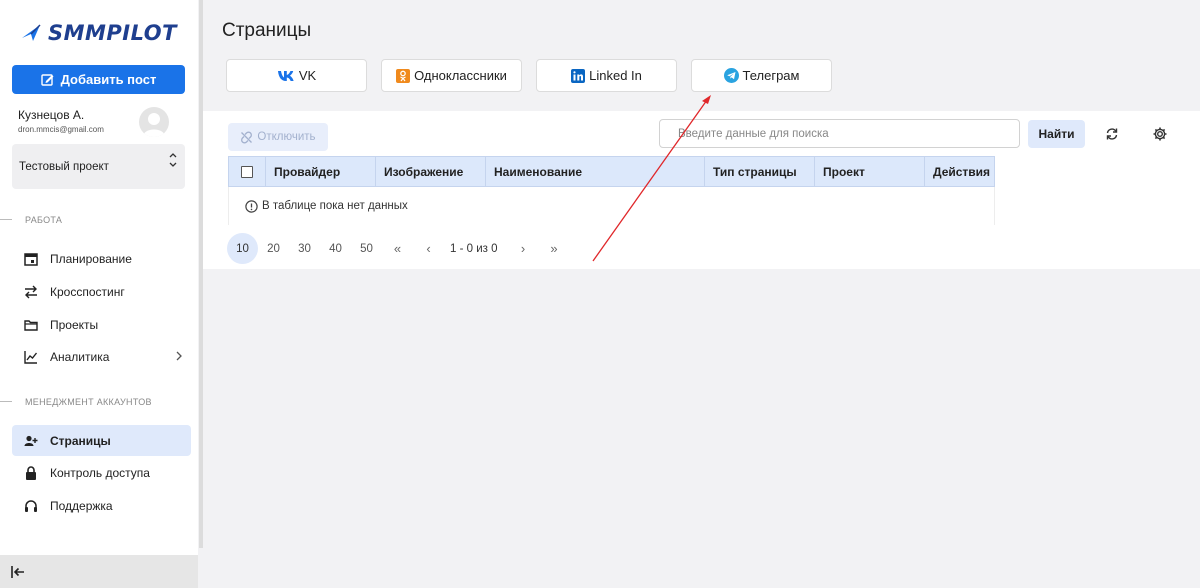 The width and height of the screenshot is (1200, 588). Describe the element at coordinates (80, 356) in the screenshot. I see `nav-item-label: Аналитика` at that location.